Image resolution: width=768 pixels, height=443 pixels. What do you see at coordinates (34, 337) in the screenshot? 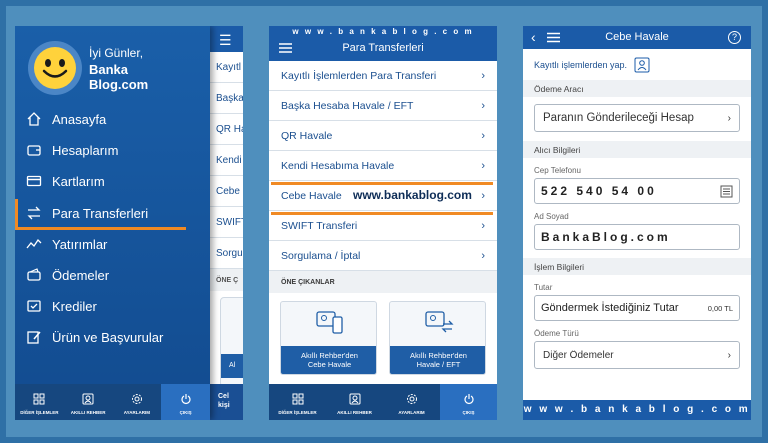
I see `edit-icon` at bounding box center [34, 337].